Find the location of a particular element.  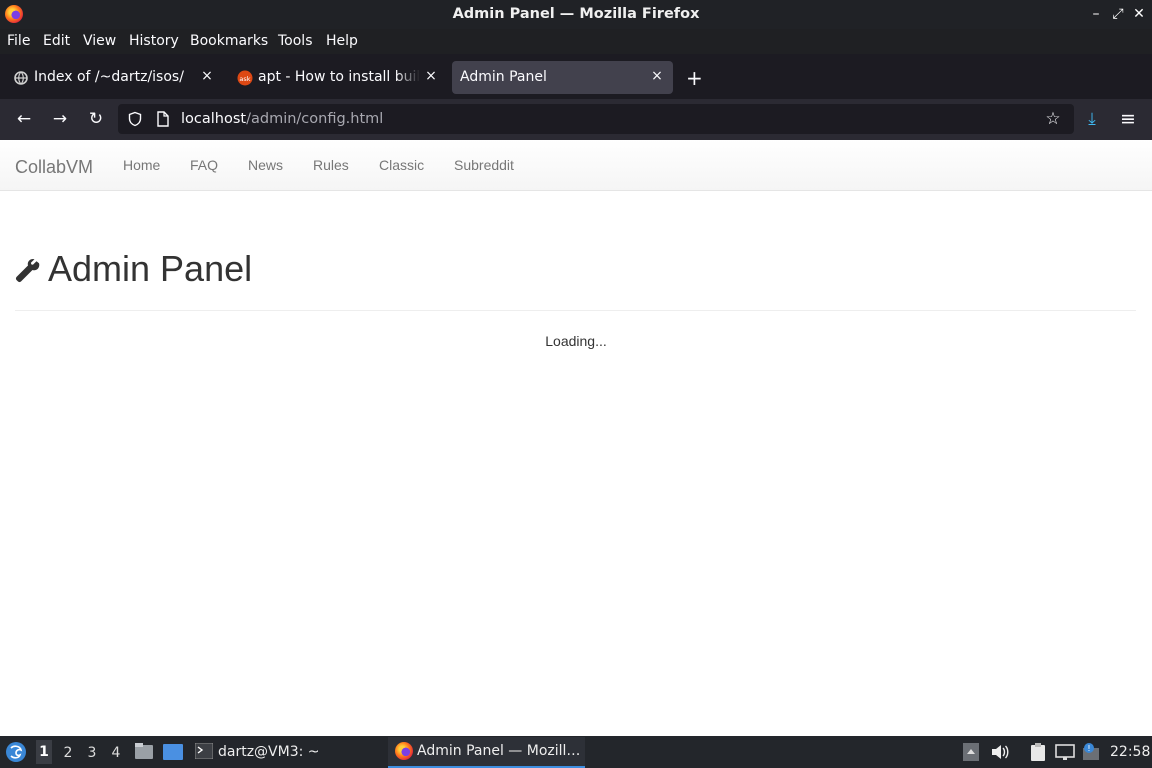

shield-icon is located at coordinates (135, 119).